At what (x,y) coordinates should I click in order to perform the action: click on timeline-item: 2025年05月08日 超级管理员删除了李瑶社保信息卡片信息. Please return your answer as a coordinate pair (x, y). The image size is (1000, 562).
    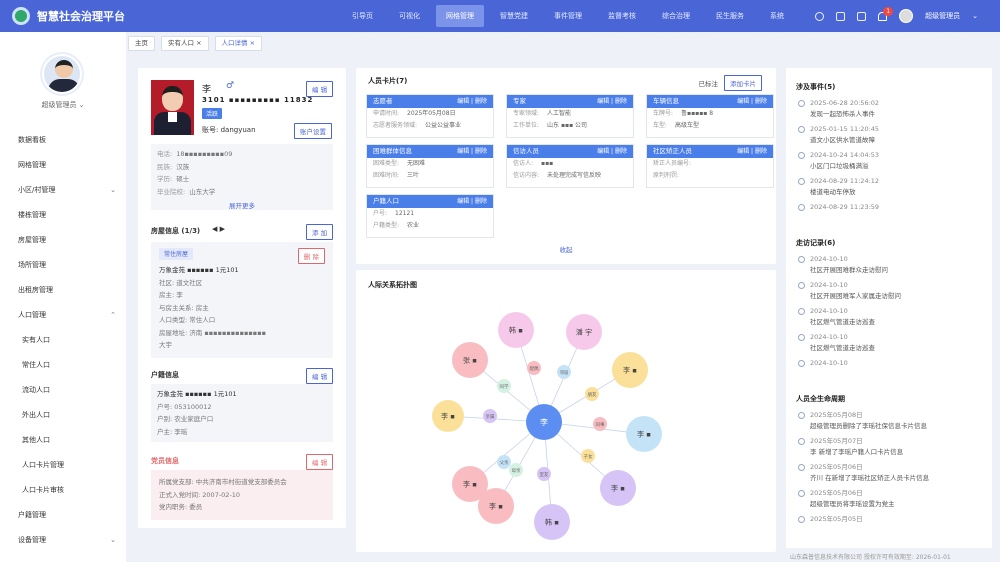
    Looking at the image, I should click on (888, 421).